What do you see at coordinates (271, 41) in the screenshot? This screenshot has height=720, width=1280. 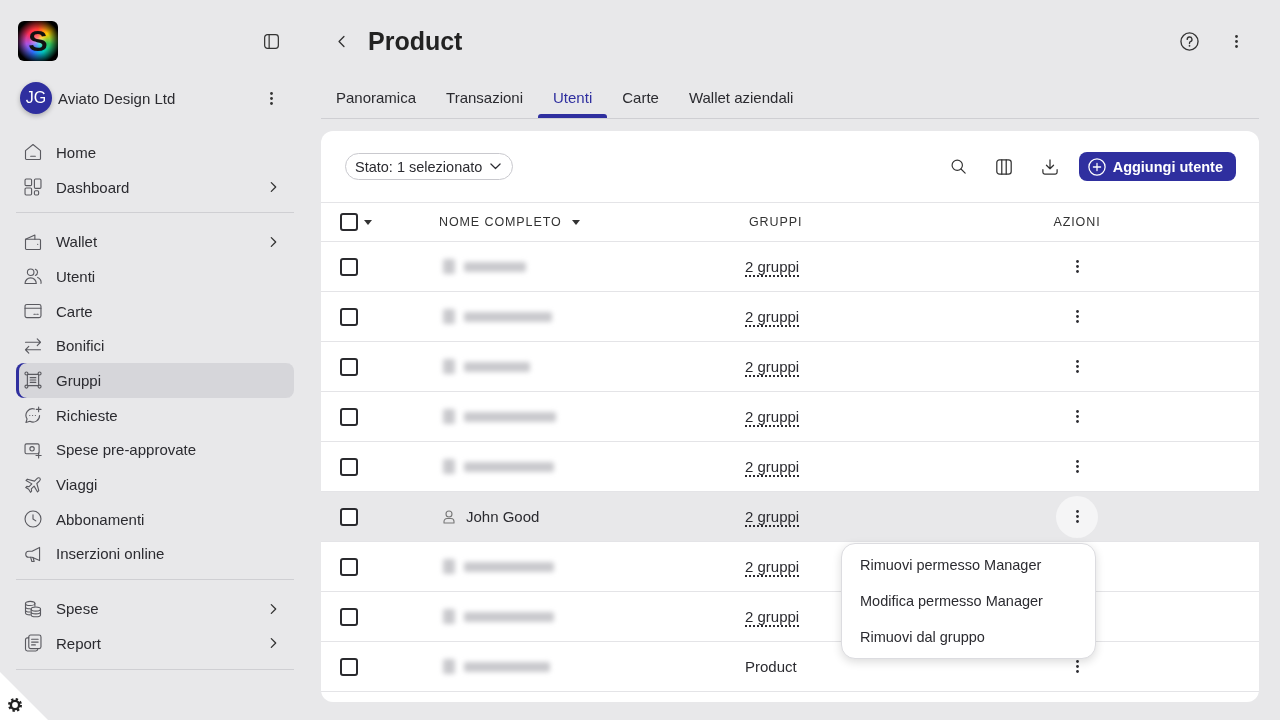 I see `sidebar-toggle-icon` at bounding box center [271, 41].